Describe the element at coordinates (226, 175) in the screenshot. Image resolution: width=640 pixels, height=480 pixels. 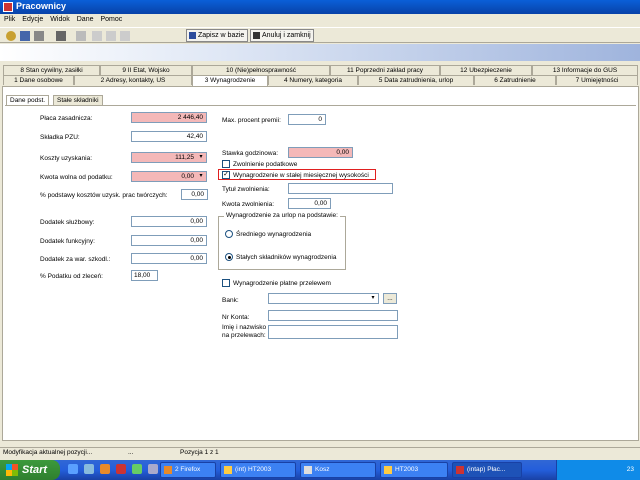
I see `stala-wysokosc-checkbox: ✓` at that location.